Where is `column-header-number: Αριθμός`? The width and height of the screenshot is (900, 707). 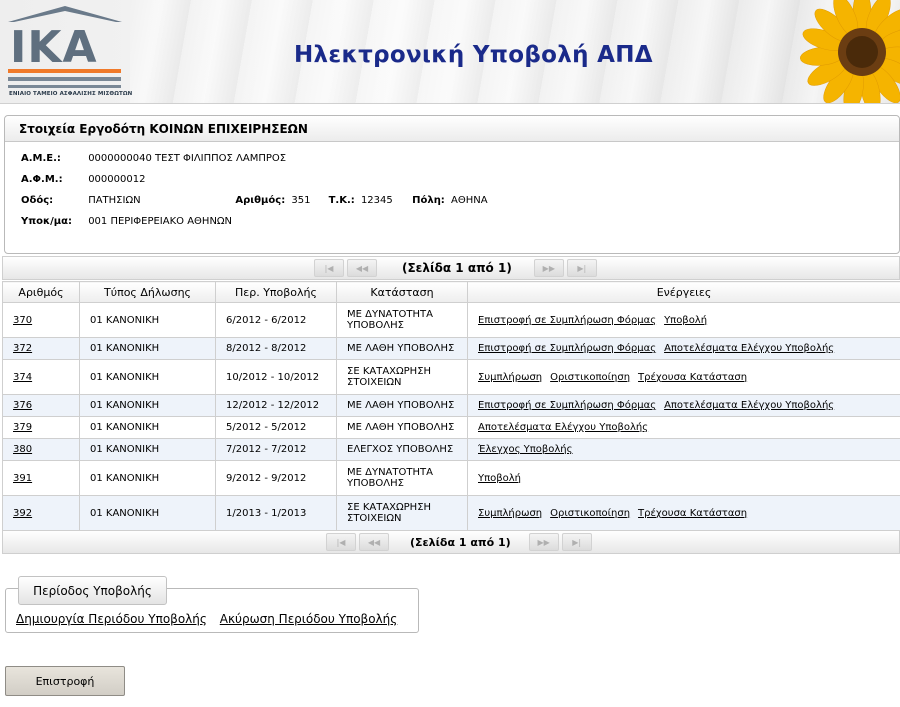
column-header-number: Αριθμός is located at coordinates (41, 292).